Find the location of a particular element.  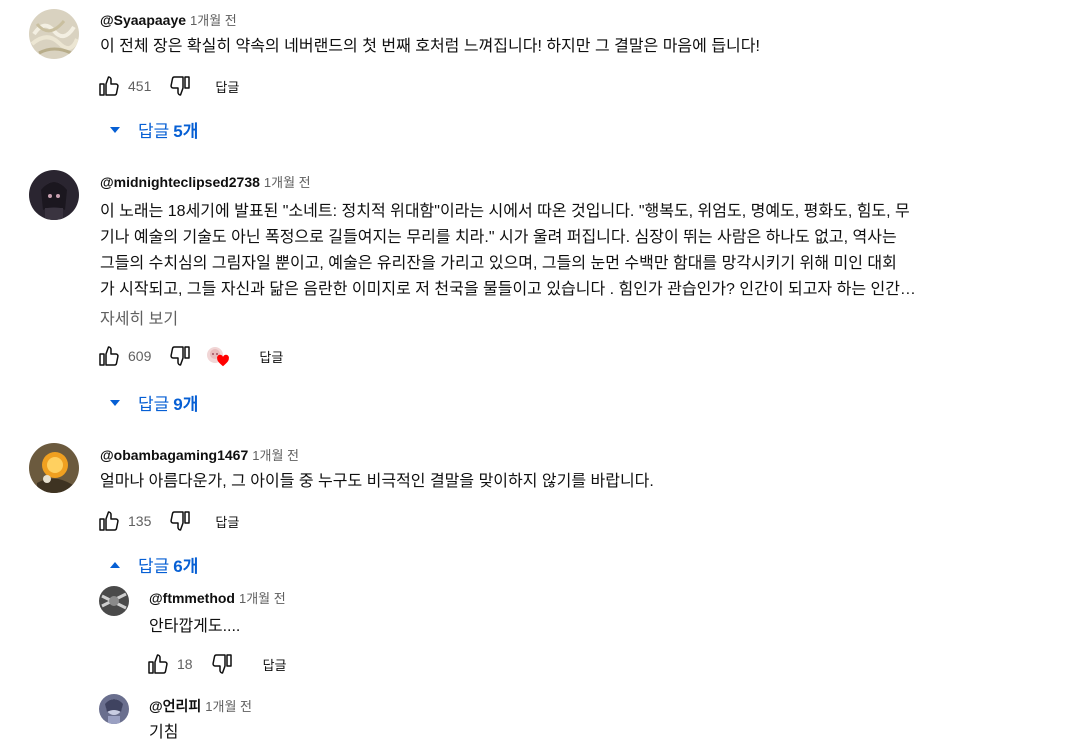

reply-actions: 18 답글 is located at coordinates (216, 664).